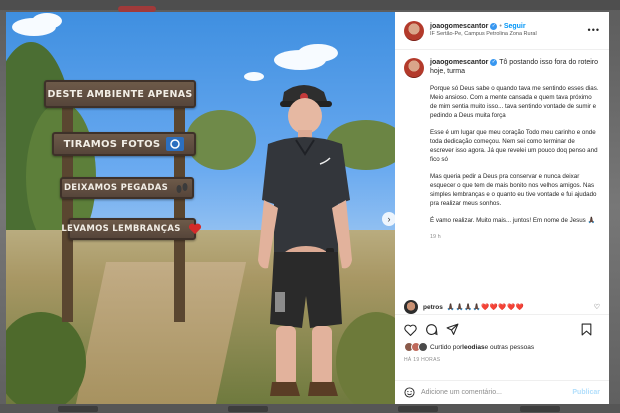 The width and height of the screenshot is (620, 413). What do you see at coordinates (435, 236) in the screenshot?
I see `caption-age: 19 h` at bounding box center [435, 236].